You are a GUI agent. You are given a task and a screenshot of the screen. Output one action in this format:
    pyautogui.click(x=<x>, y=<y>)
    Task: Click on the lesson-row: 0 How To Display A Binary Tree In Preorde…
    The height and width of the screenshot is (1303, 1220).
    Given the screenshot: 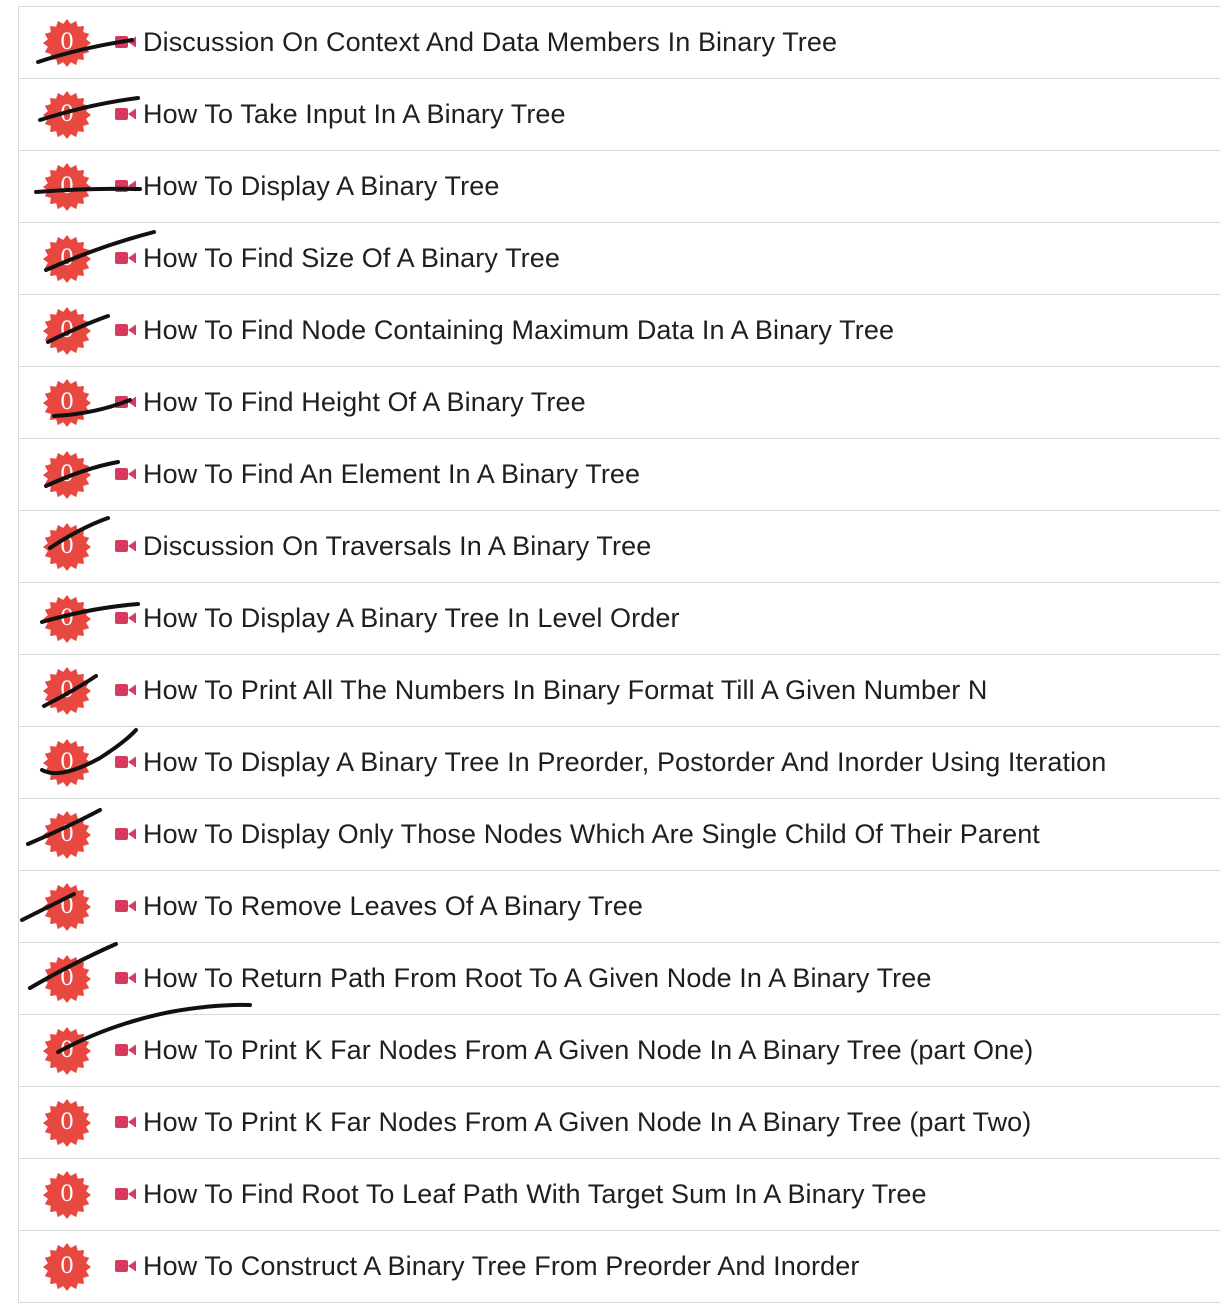 What is the action you would take?
    pyautogui.click(x=619, y=763)
    